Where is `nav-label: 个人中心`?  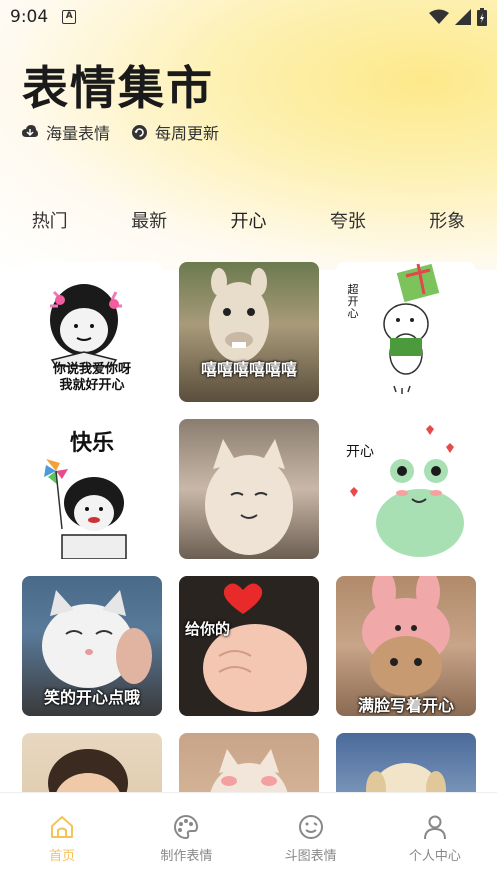
nav-label: 个人中心 is located at coordinates (434, 856).